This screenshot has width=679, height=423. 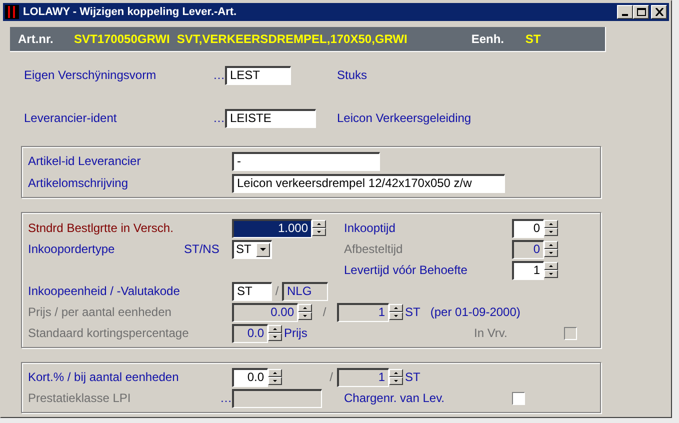 I want to click on field-label: In Vrv., so click(x=491, y=333).